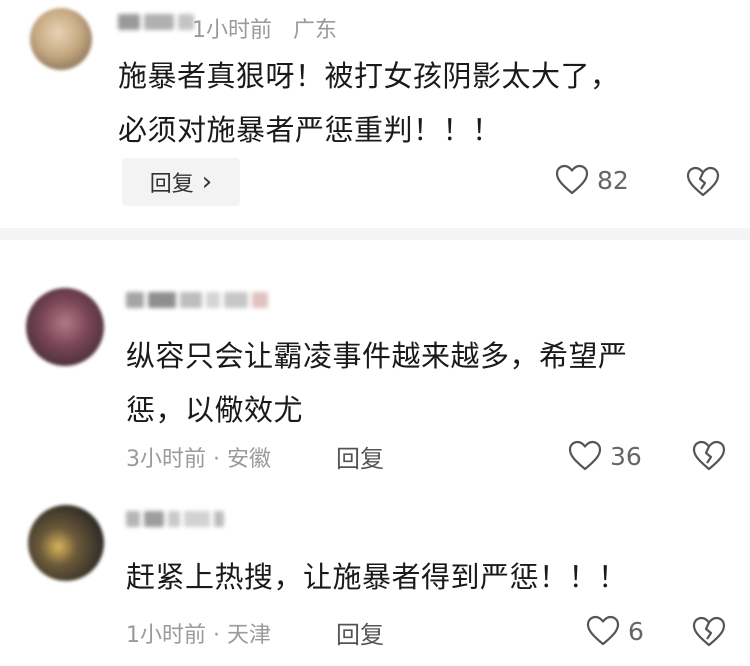 Image resolution: width=750 pixels, height=666 pixels. I want to click on comment-meta: 1小时前 广东, so click(264, 28).